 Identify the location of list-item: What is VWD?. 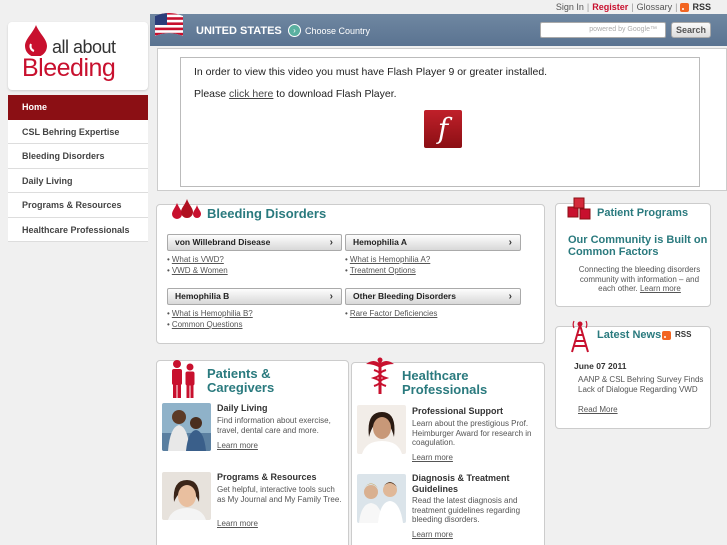
(195, 259).